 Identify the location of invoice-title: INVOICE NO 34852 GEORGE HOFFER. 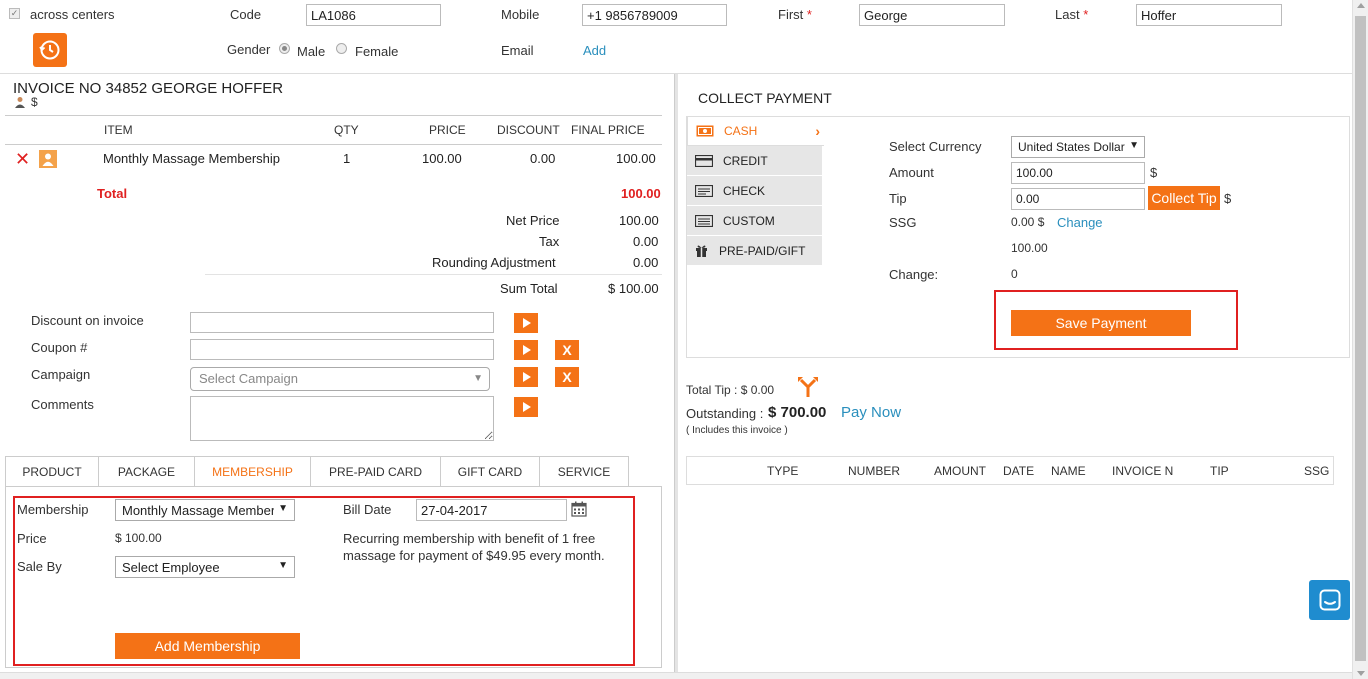
(148, 88).